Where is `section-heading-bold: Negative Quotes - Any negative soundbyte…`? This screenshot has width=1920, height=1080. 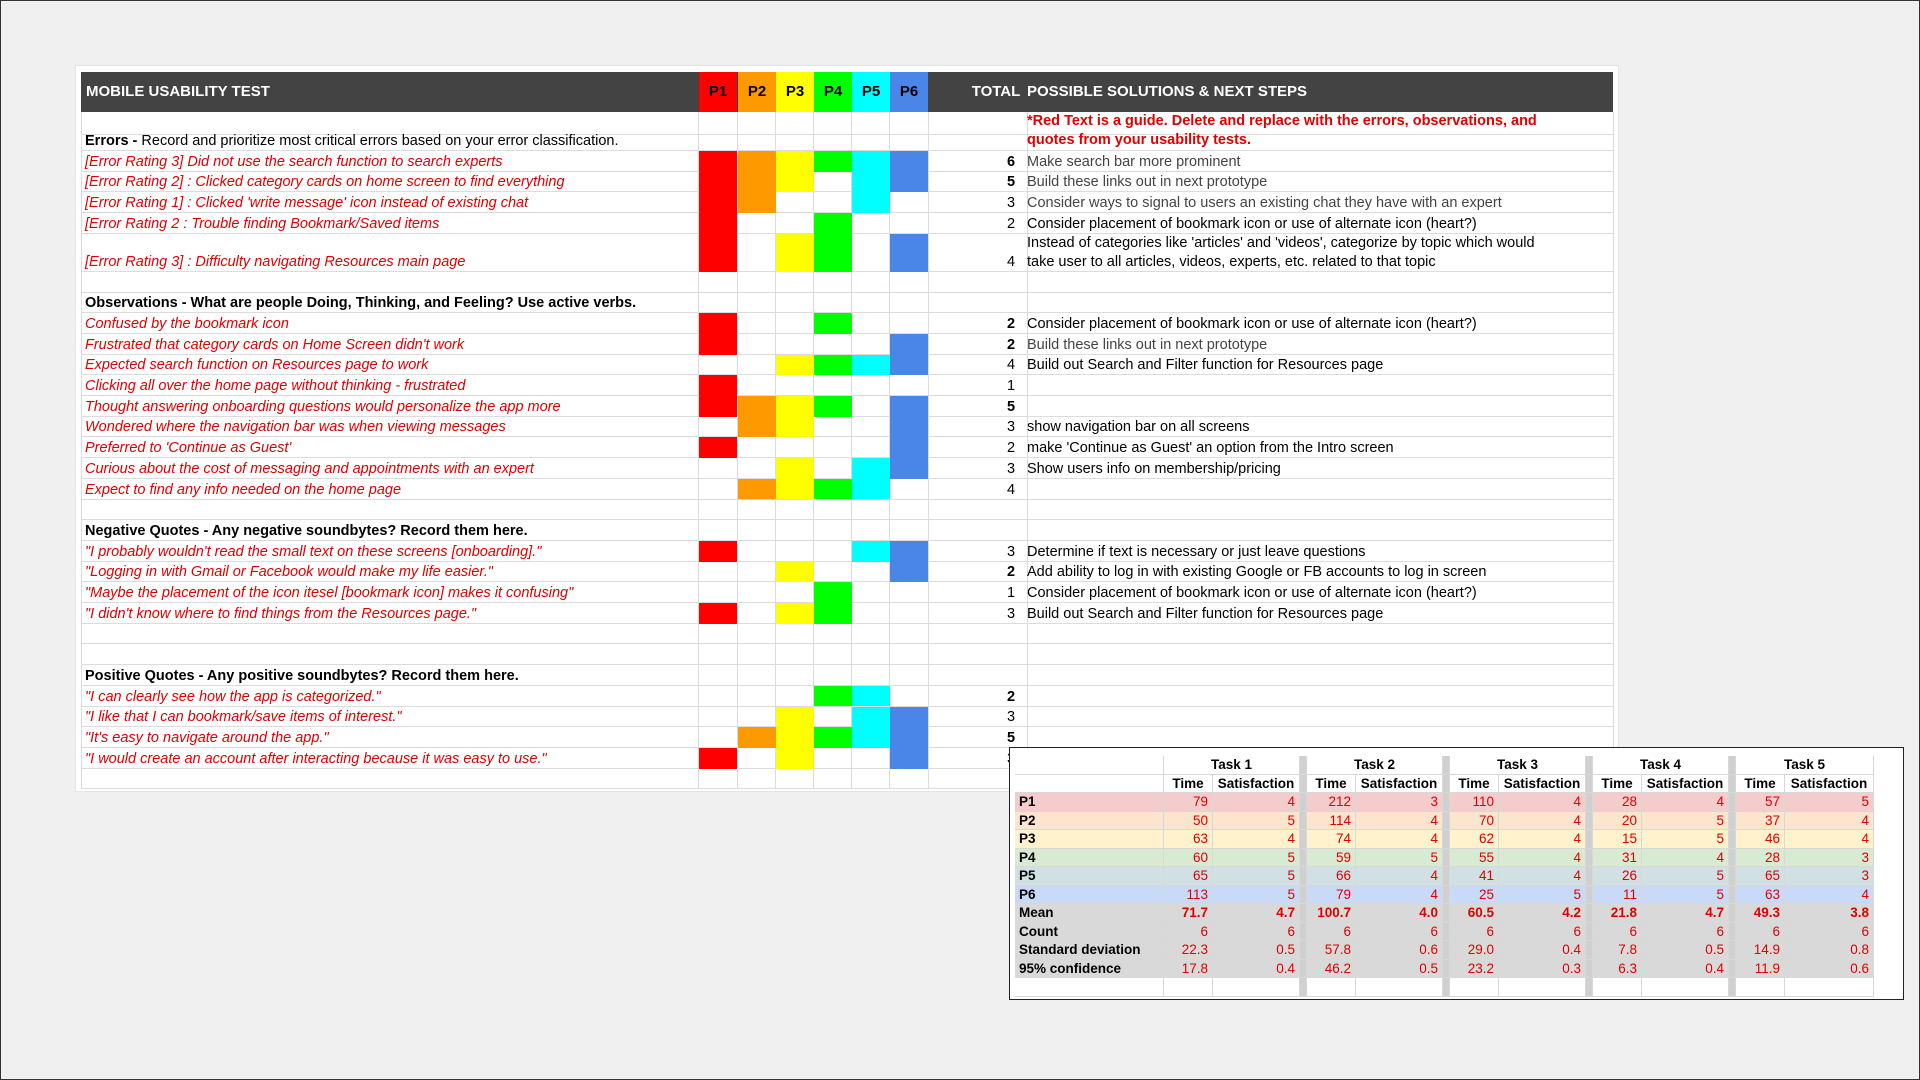 section-heading-bold: Negative Quotes - Any negative soundbyte… is located at coordinates (306, 530).